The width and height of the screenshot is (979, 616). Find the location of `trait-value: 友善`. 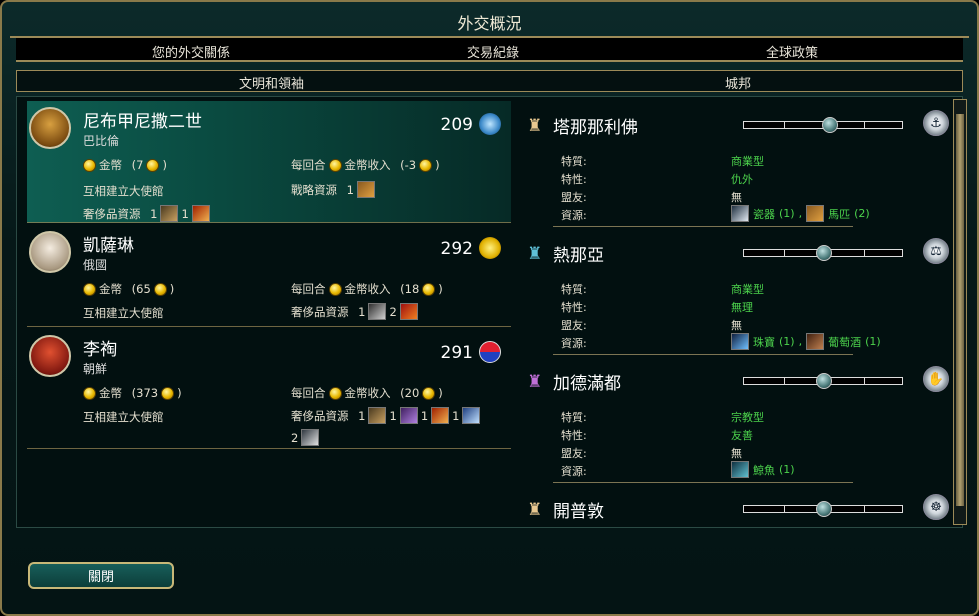

trait-value: 友善 is located at coordinates (742, 435).